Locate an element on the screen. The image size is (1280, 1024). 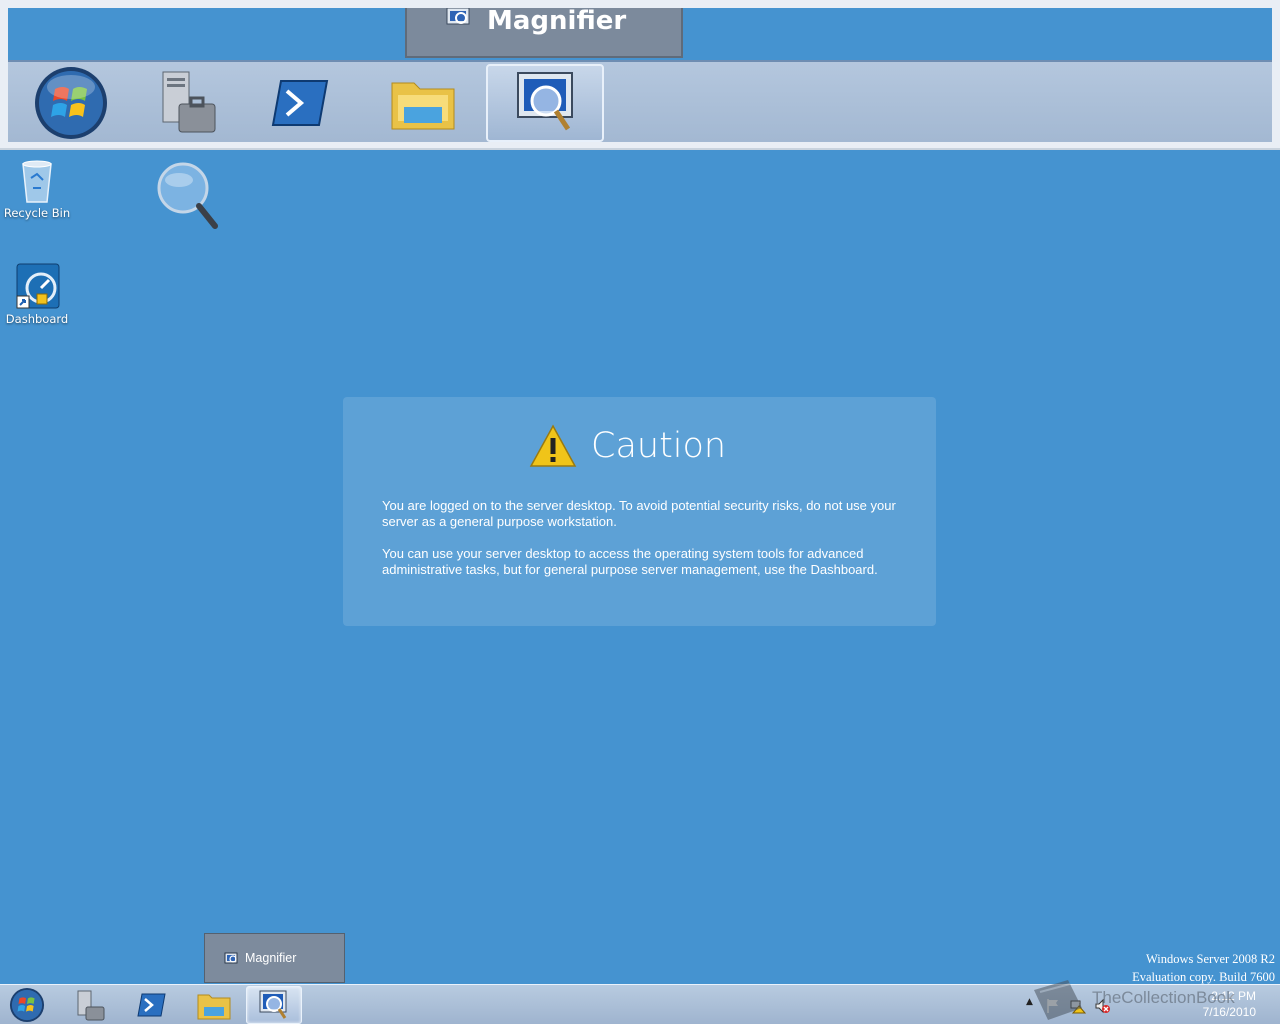
magnified-start-button is located at coordinates (71, 103).